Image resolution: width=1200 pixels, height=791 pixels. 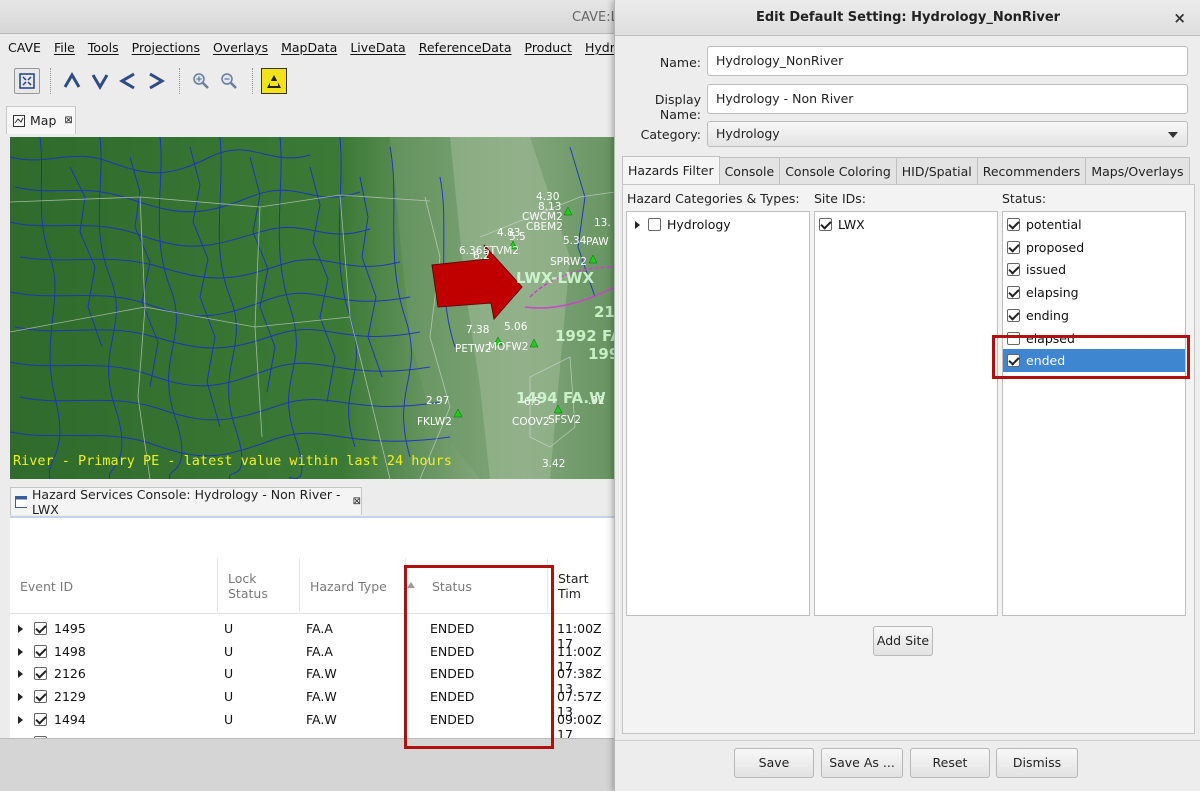 I want to click on status-item-proposed: proposed, so click(x=1094, y=247).